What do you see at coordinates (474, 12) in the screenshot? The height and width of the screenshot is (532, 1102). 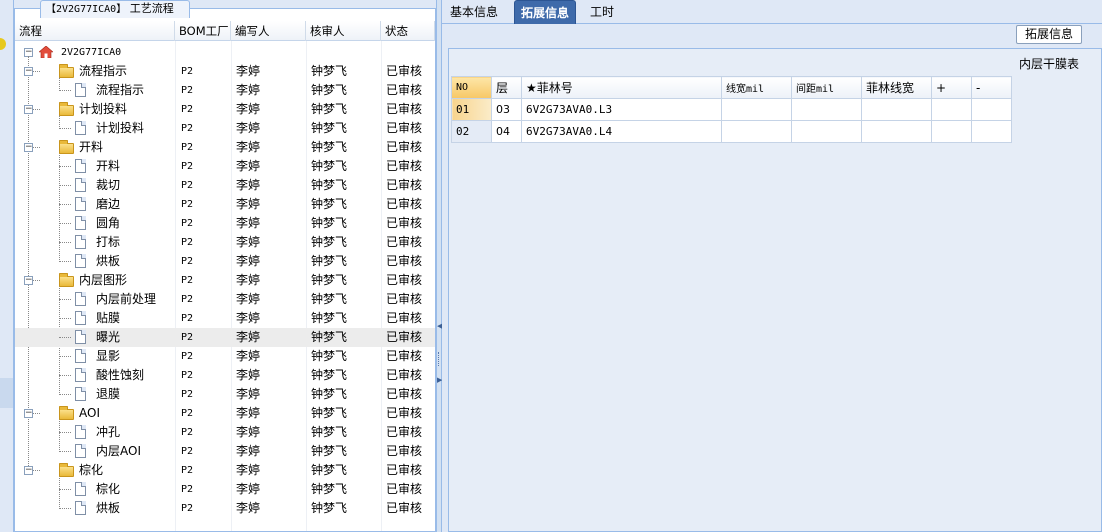 I see `tab-basic-info: 基本信息` at bounding box center [474, 12].